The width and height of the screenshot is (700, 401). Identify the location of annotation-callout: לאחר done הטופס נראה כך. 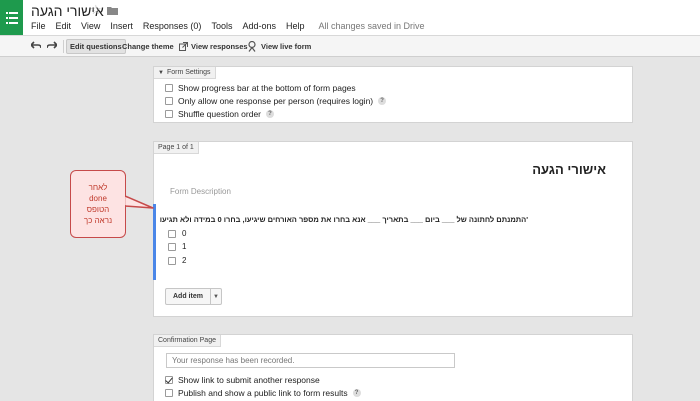
(98, 204).